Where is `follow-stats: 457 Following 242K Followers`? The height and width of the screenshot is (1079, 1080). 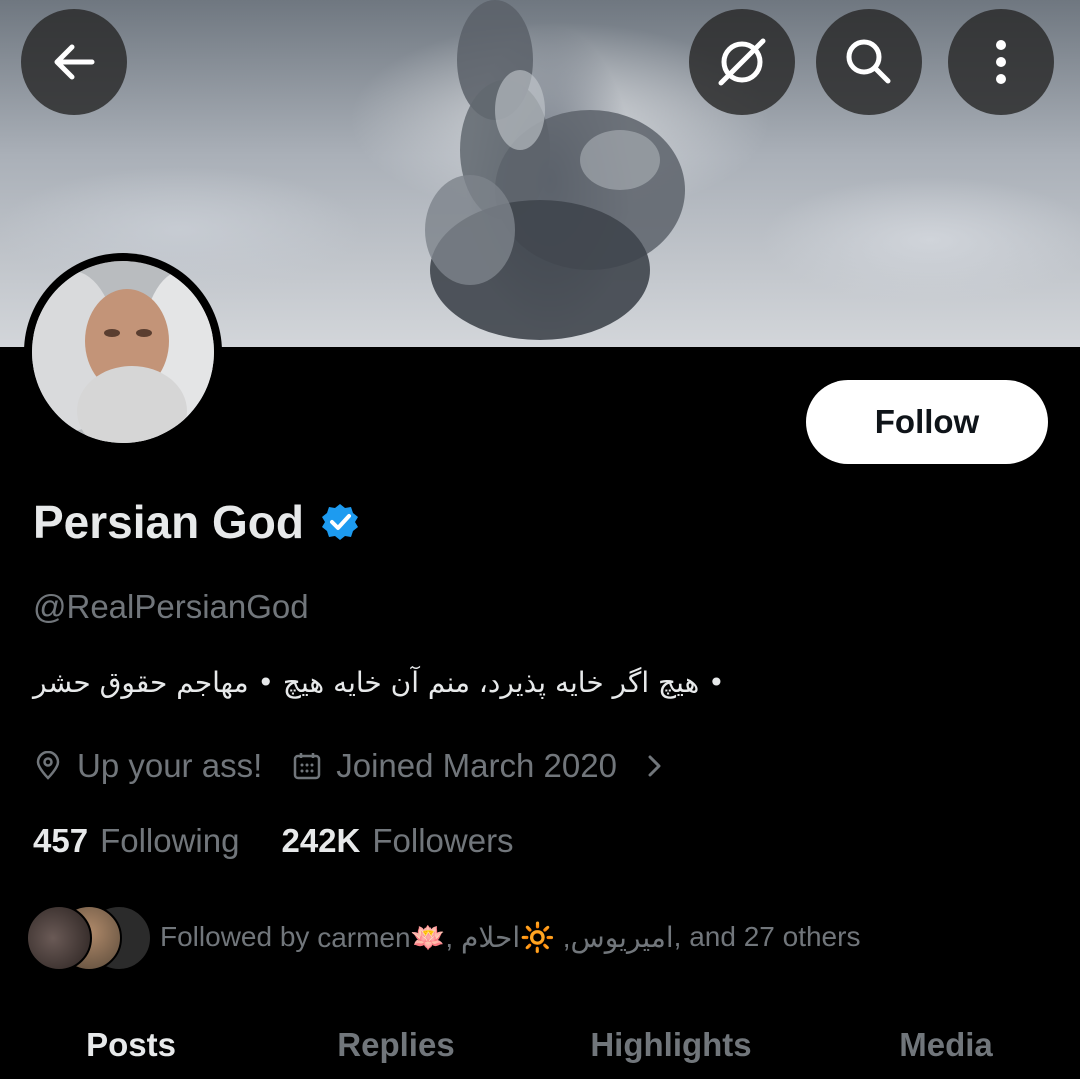
follow-stats: 457 Following 242K Followers is located at coordinates (294, 841).